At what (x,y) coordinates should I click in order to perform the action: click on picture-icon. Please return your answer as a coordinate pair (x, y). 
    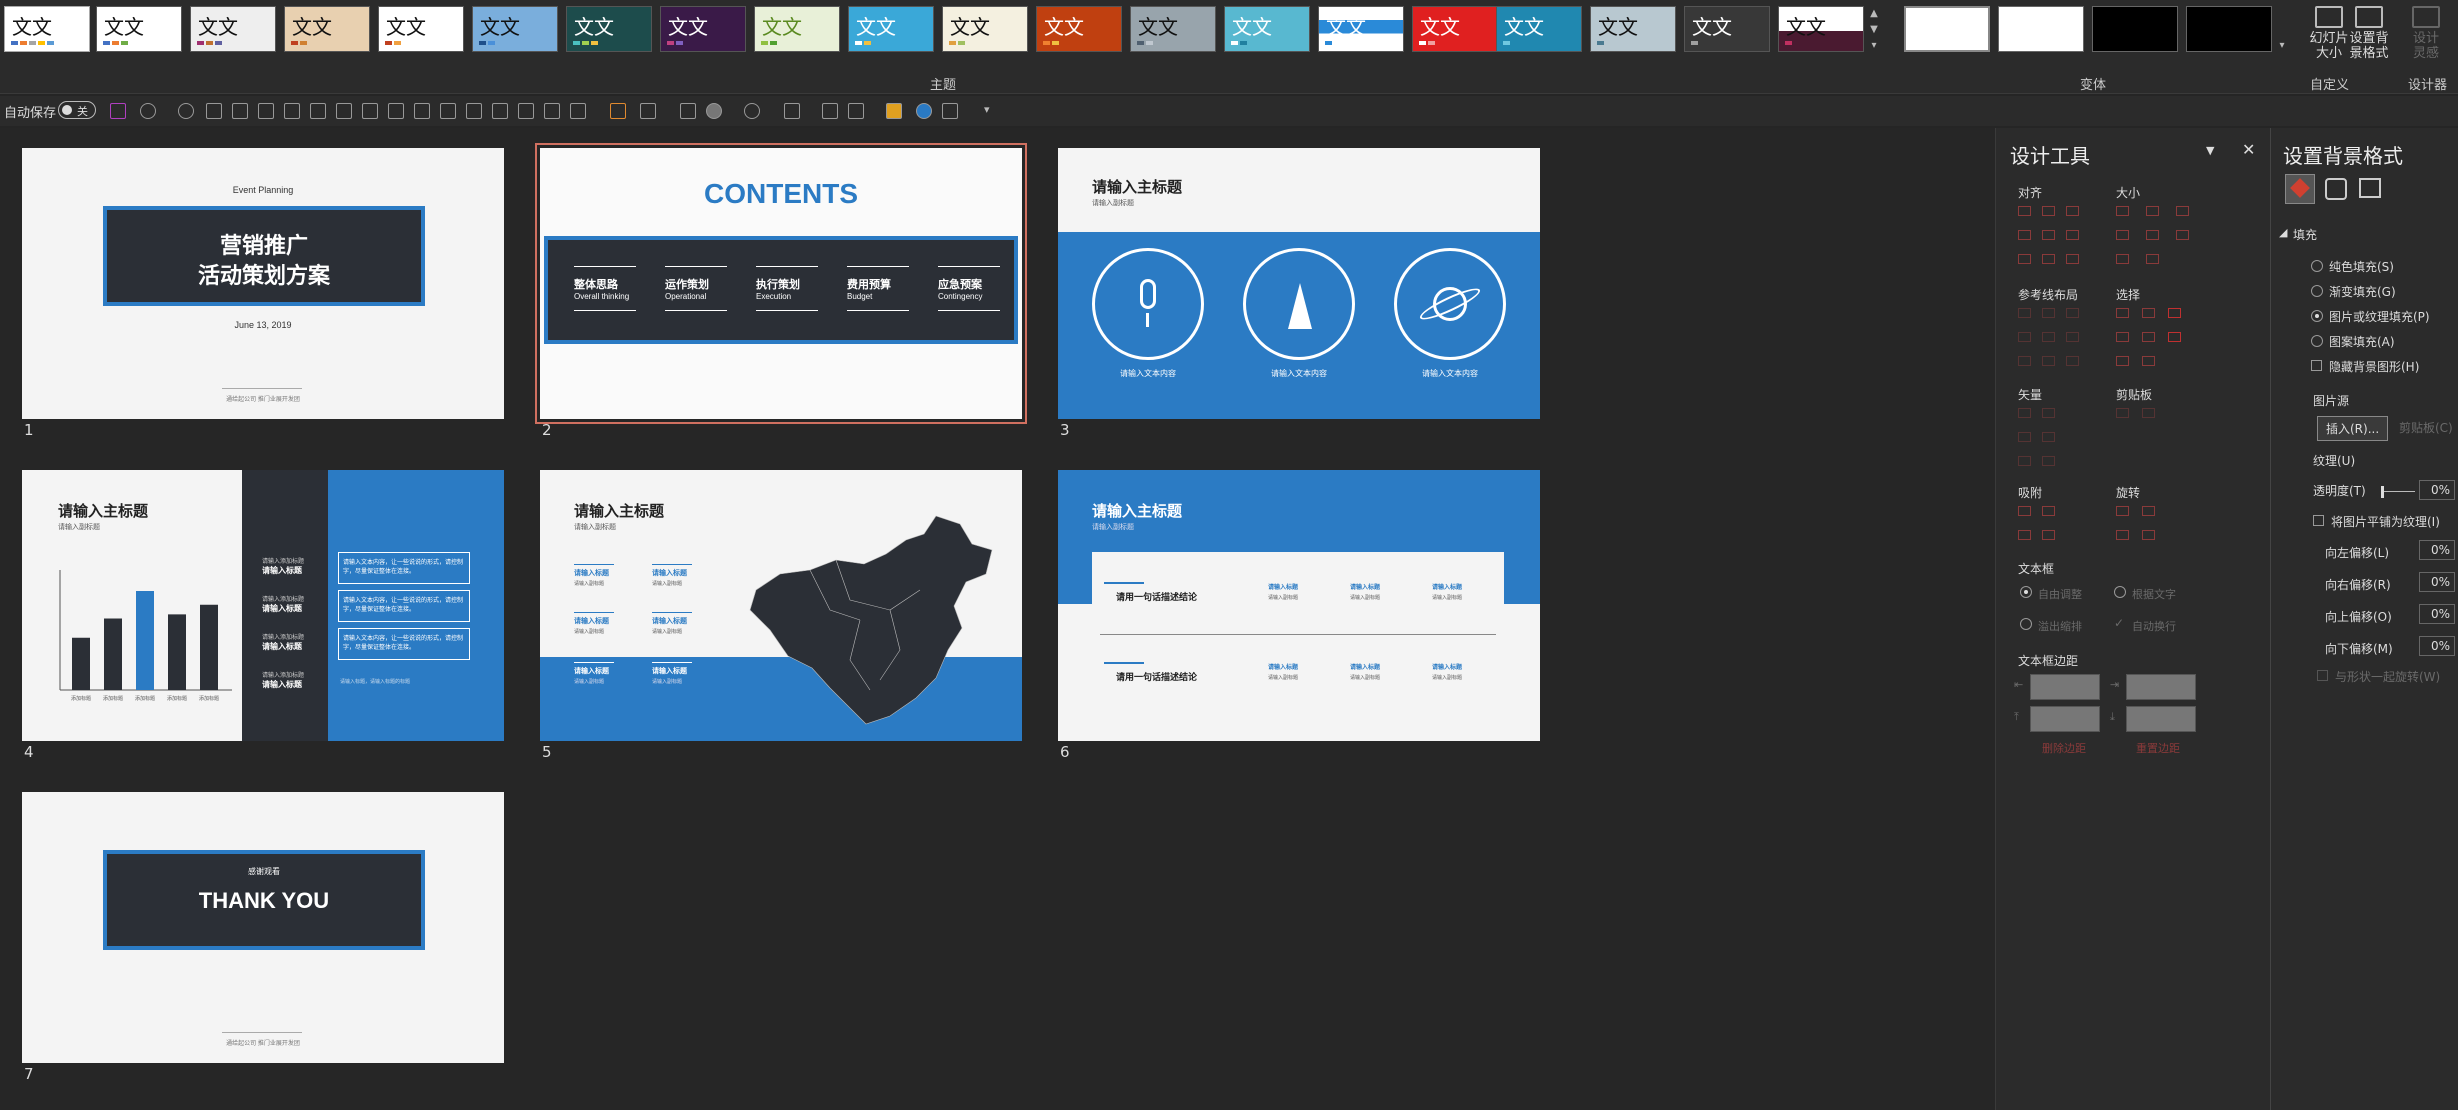
    Looking at the image, I should click on (2370, 188).